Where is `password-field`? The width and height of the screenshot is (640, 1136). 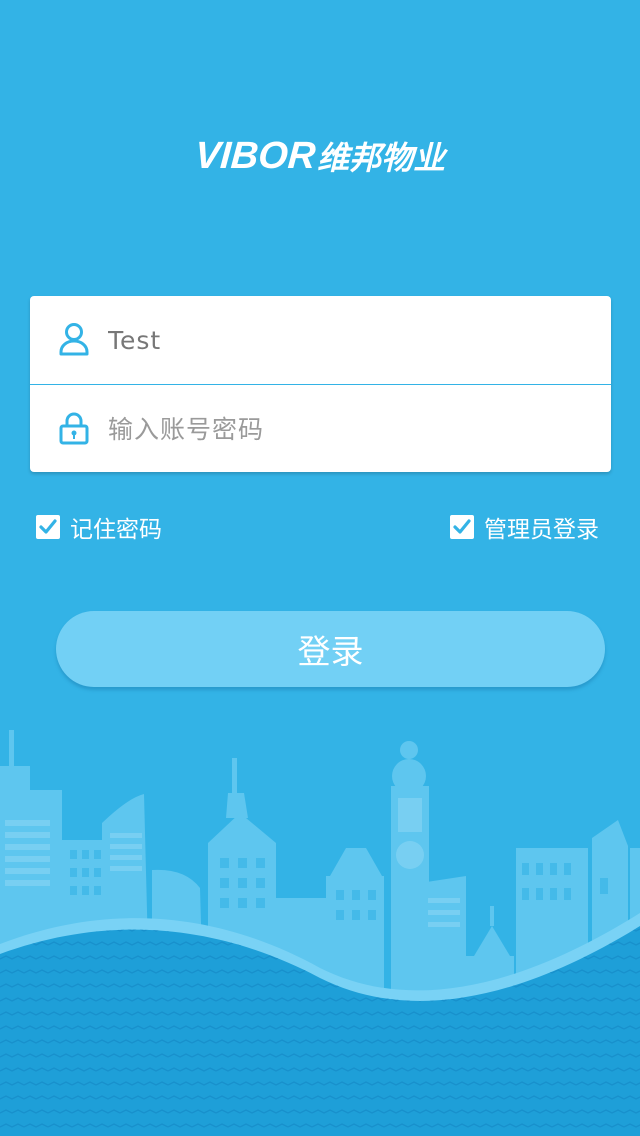 password-field is located at coordinates (320, 429).